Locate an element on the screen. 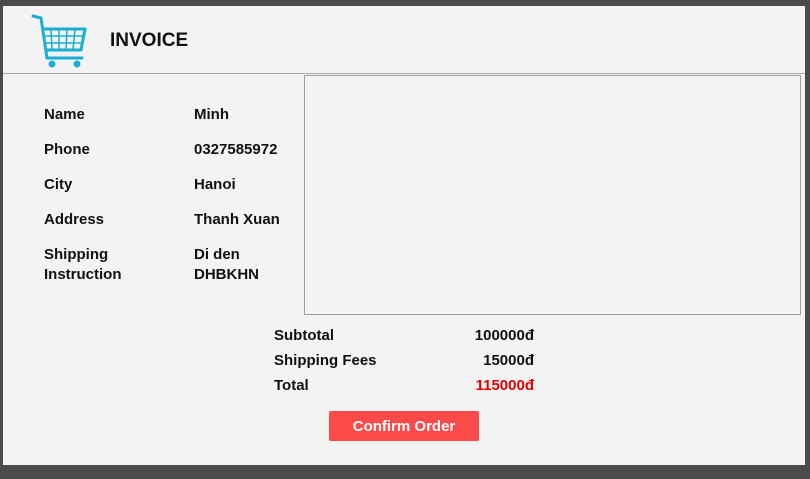 The height and width of the screenshot is (479, 810). shipping-fees-value: 15000đ is located at coordinates (508, 360).